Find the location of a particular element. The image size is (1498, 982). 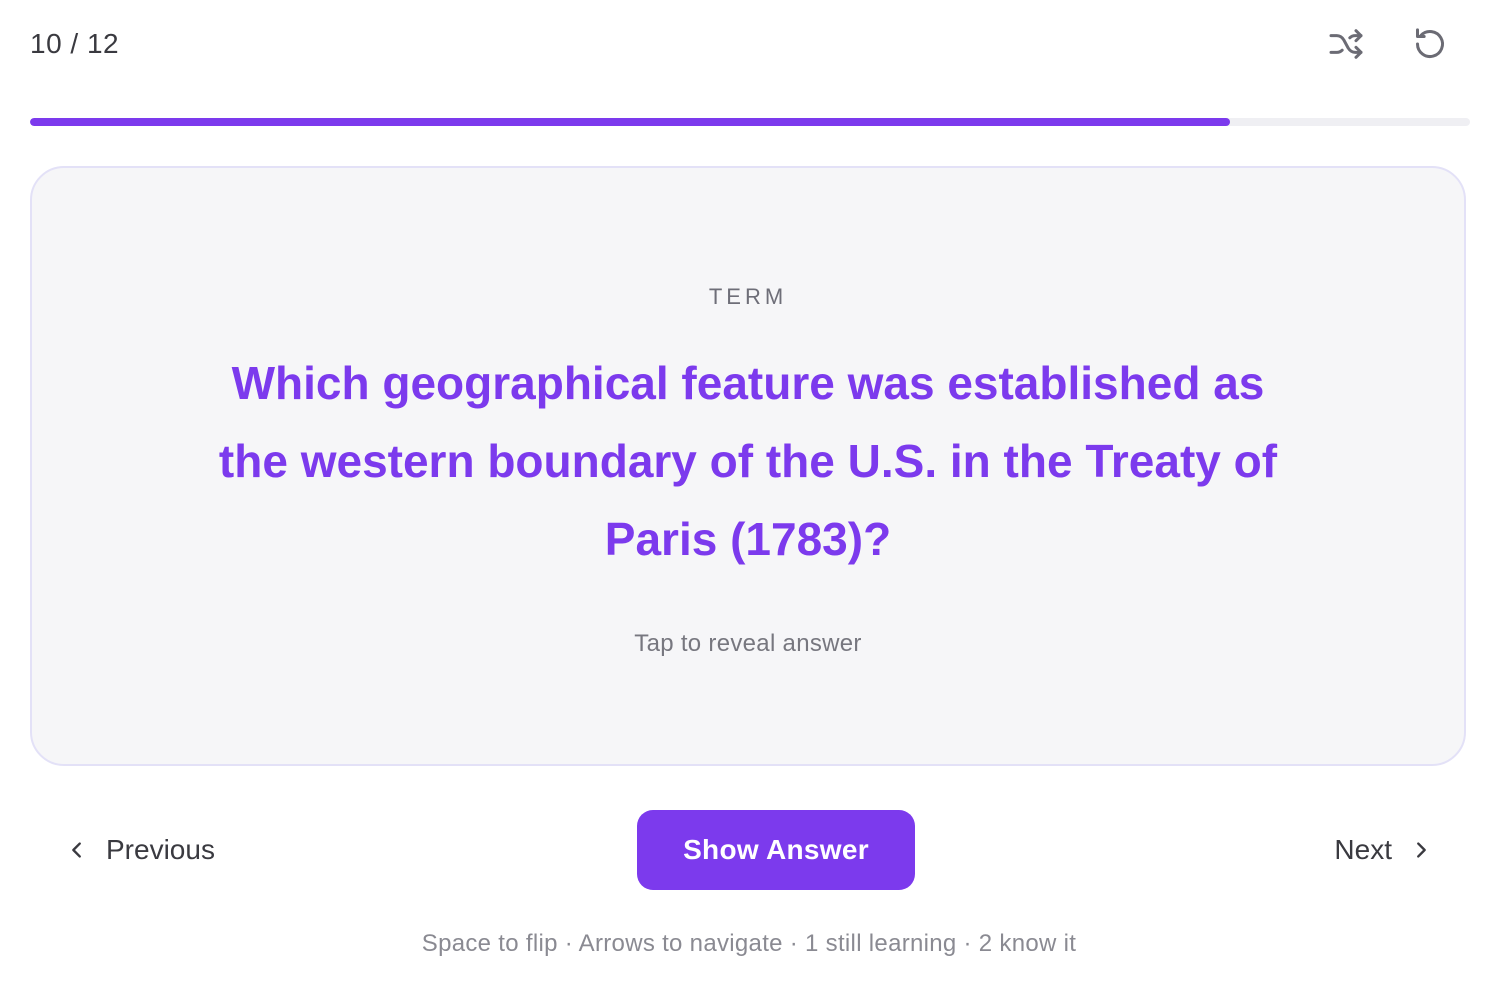

reset-button is located at coordinates (1430, 44).